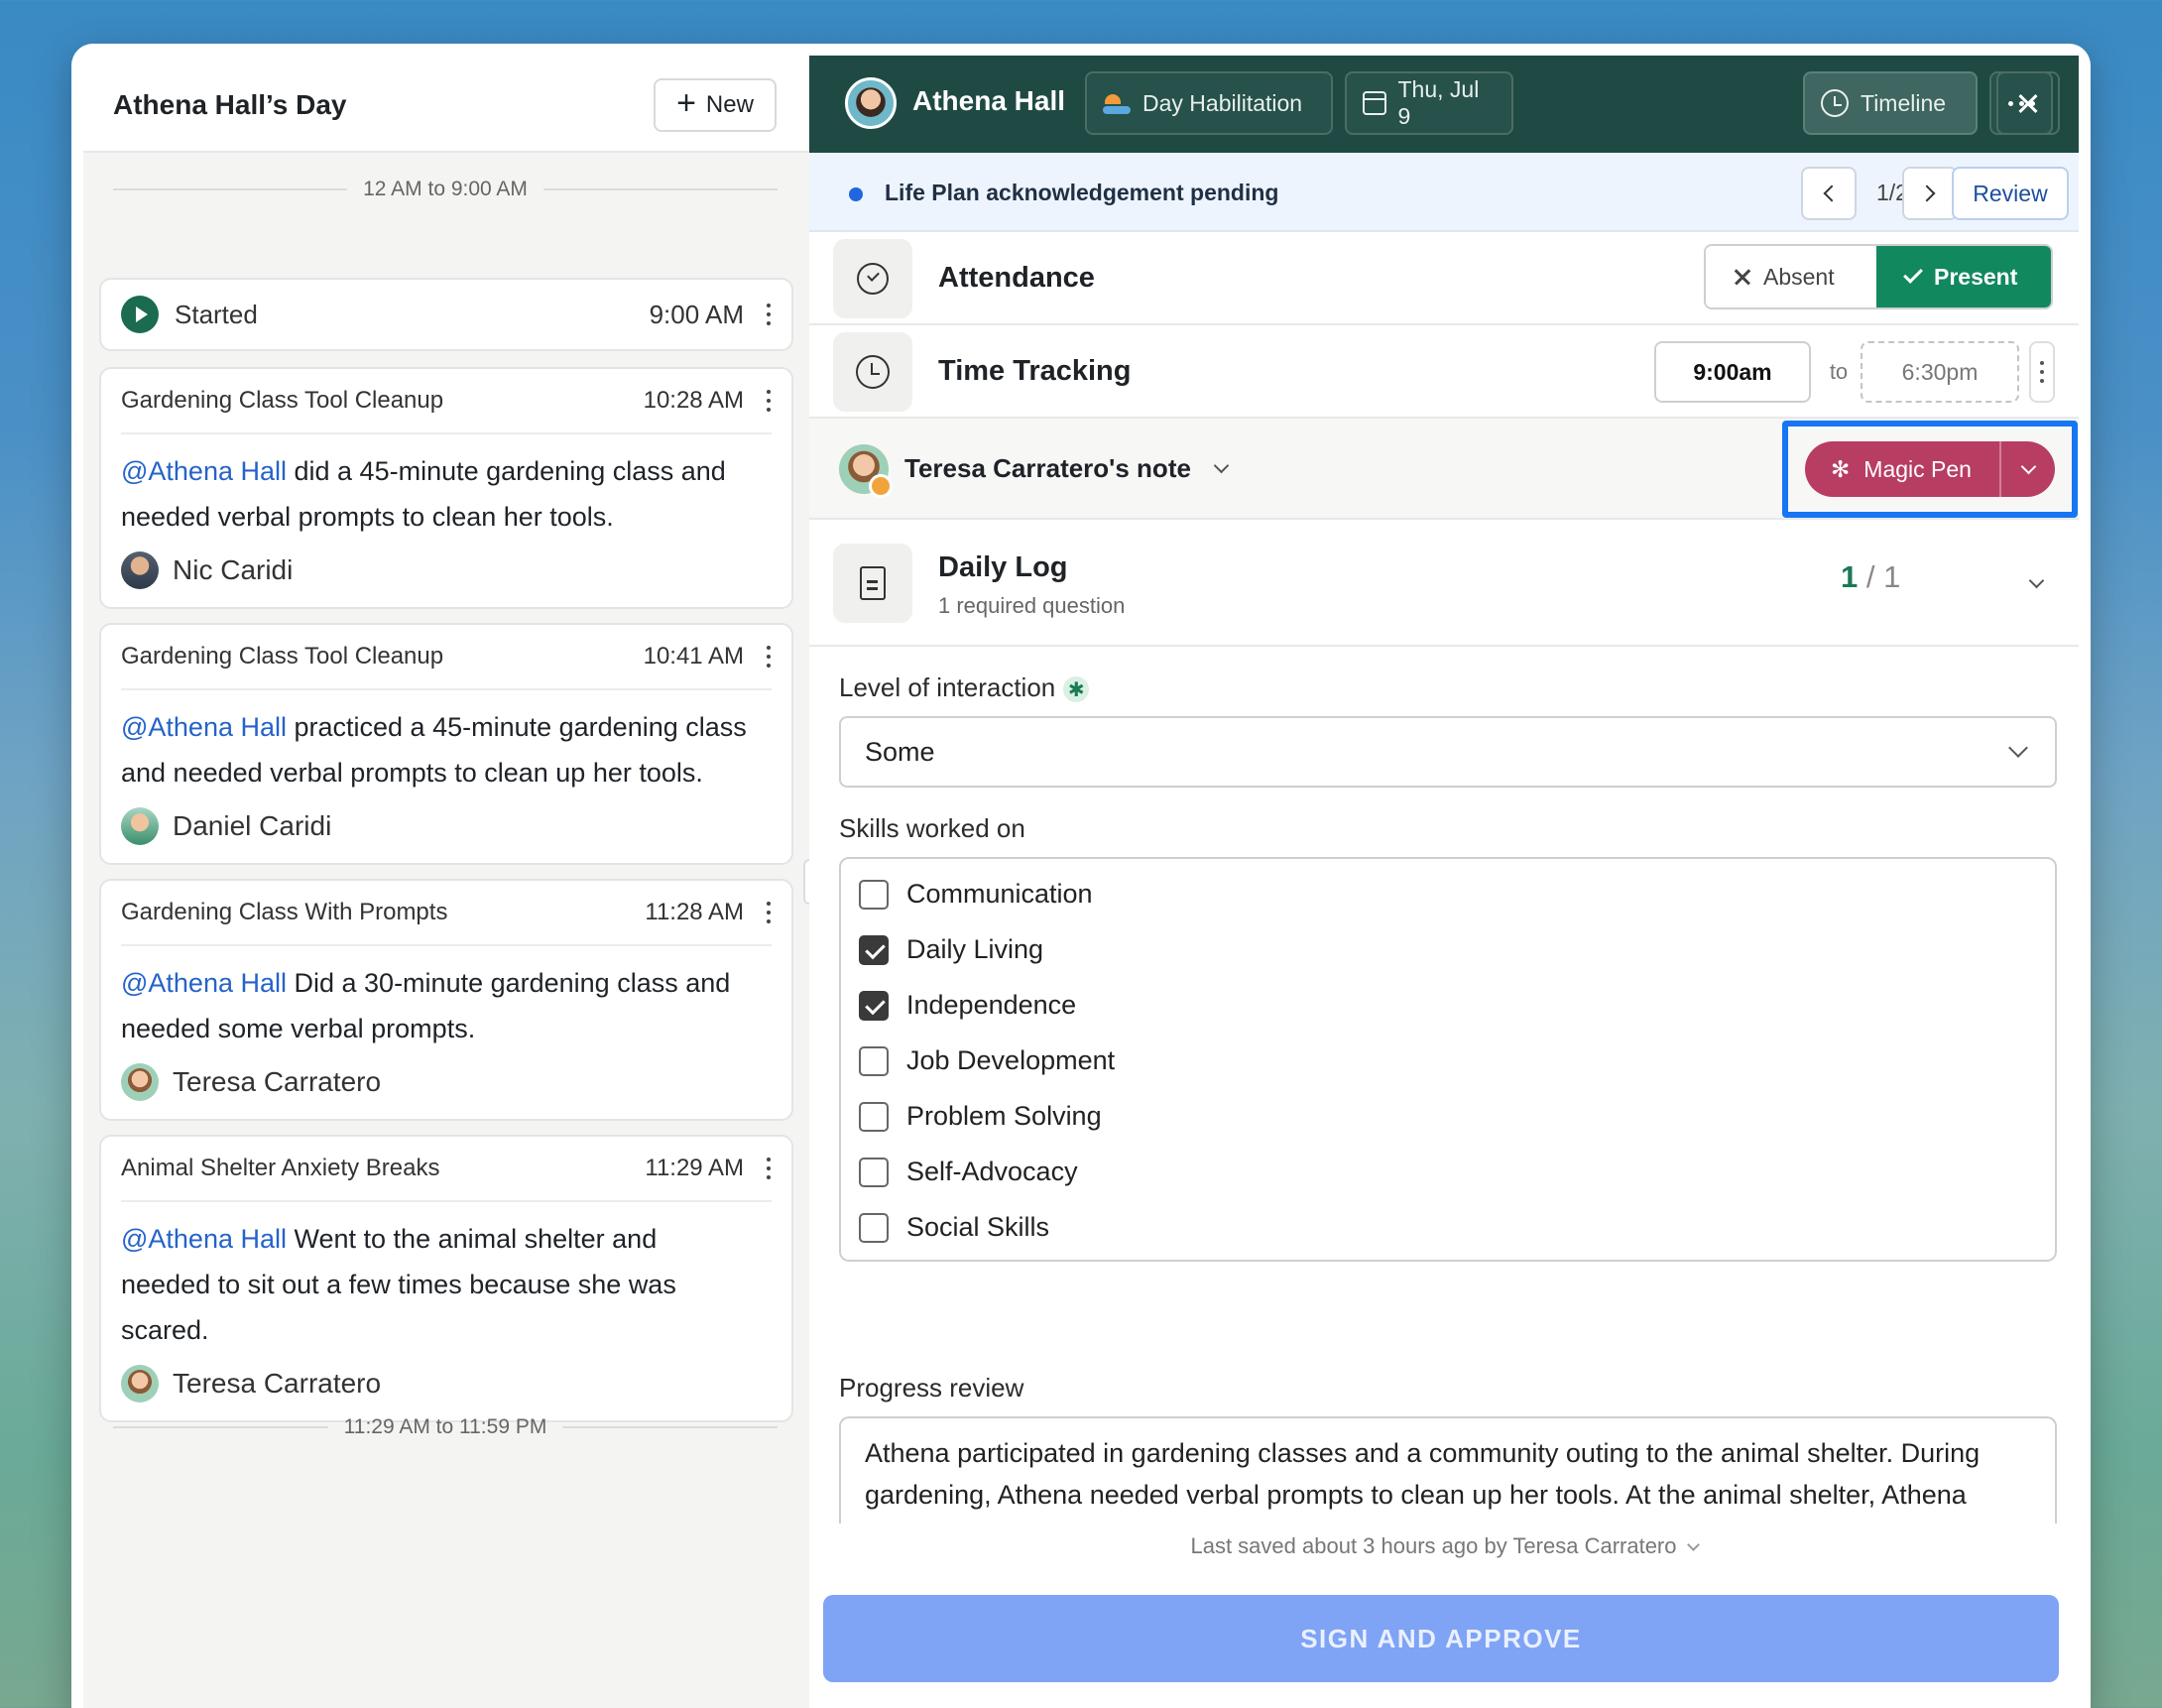 This screenshot has height=1708, width=2162. I want to click on chevron-left-icon, so click(1832, 193).